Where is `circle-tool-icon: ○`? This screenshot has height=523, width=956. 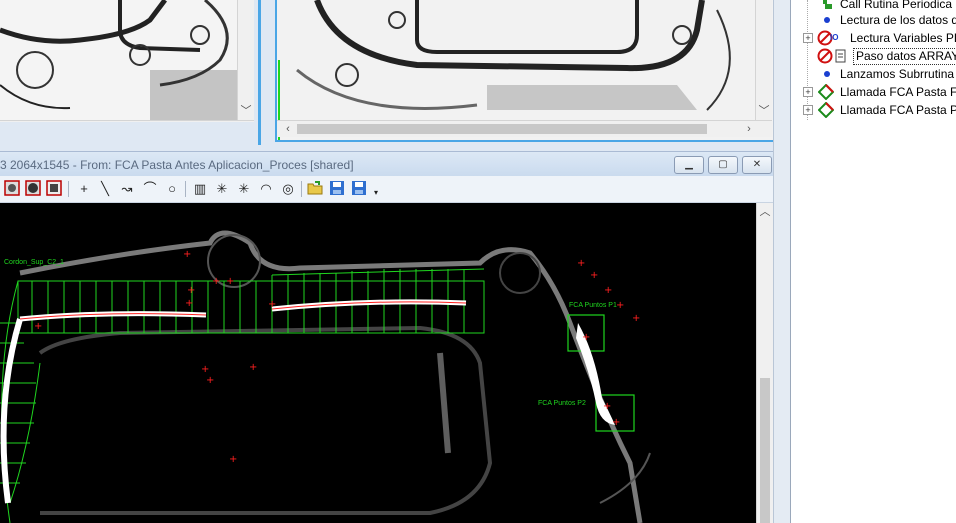 circle-tool-icon: ○ is located at coordinates (172, 189).